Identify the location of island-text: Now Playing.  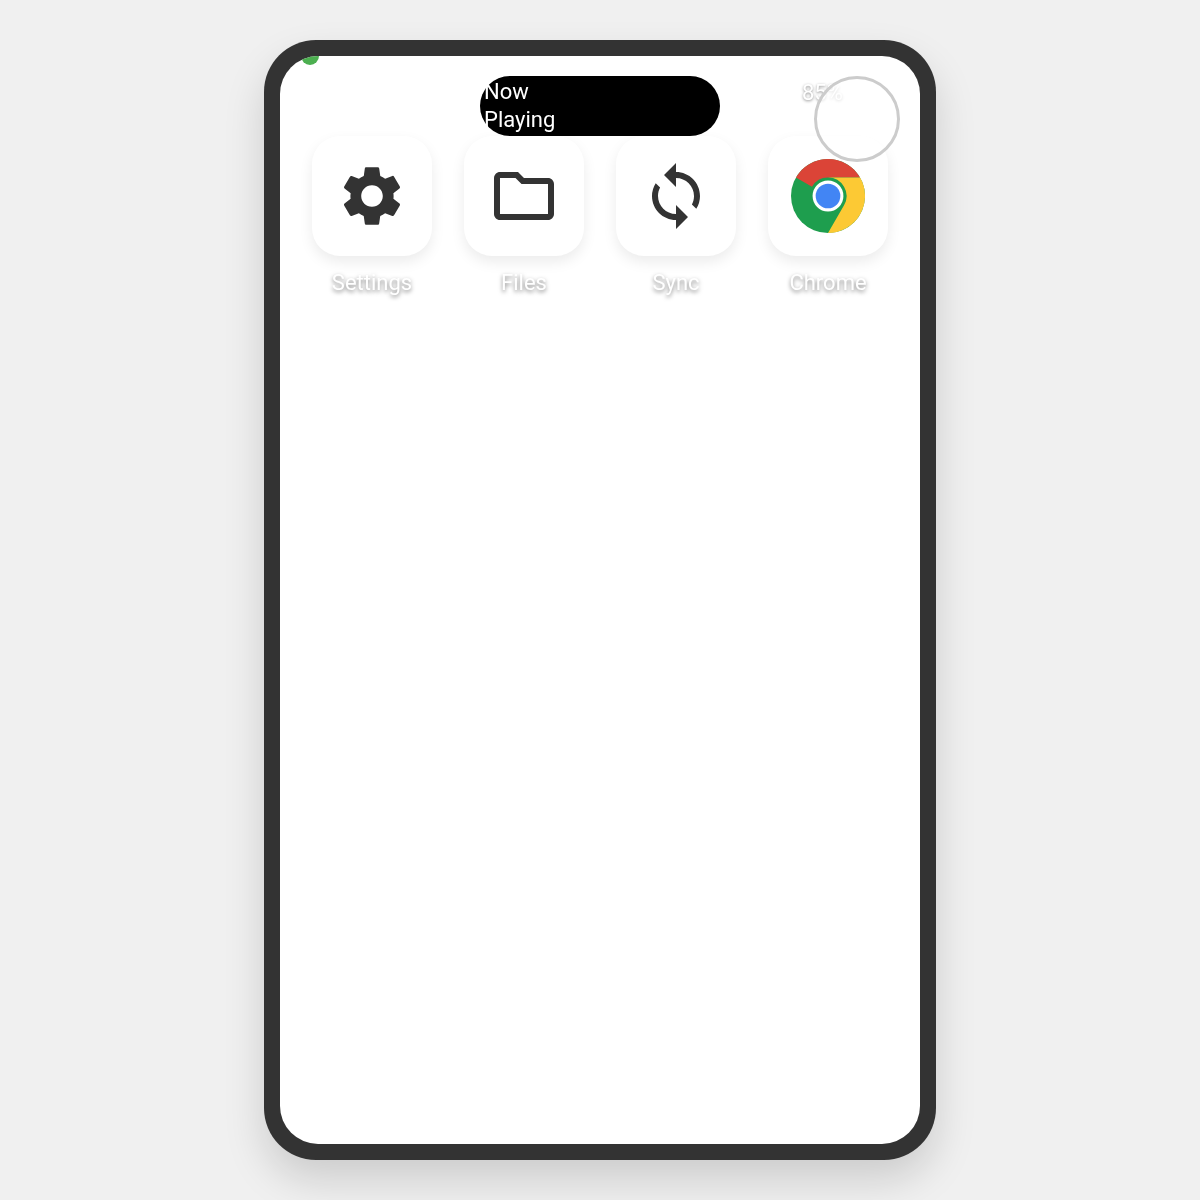
(520, 106).